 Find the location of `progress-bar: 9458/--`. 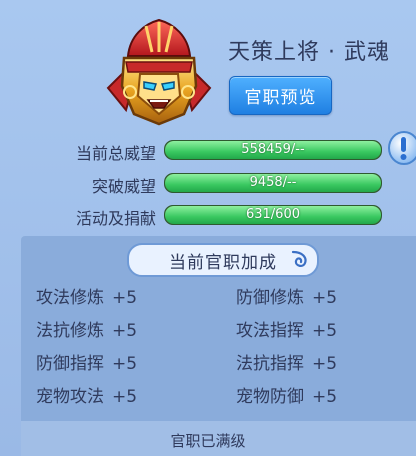

progress-bar: 9458/-- is located at coordinates (273, 183).